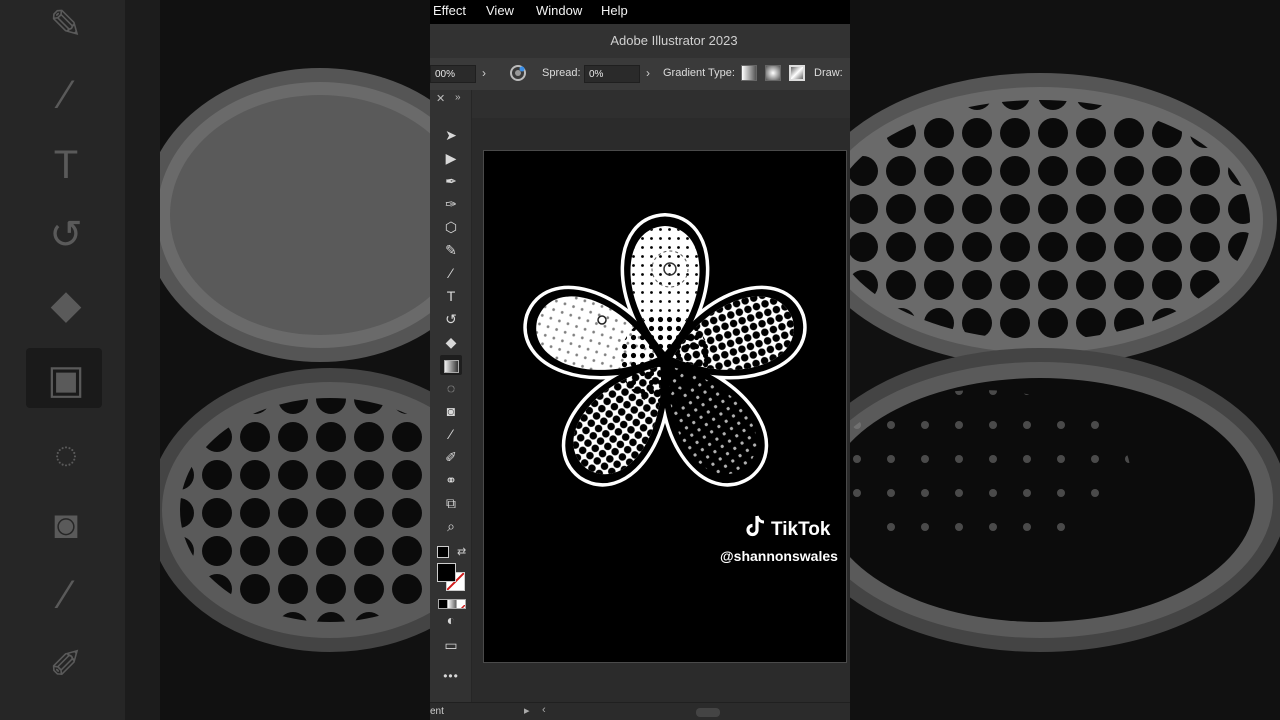 Image resolution: width=1280 pixels, height=720 pixels. Describe the element at coordinates (451, 526) in the screenshot. I see `zoom-tool-icon: ⌕` at that location.